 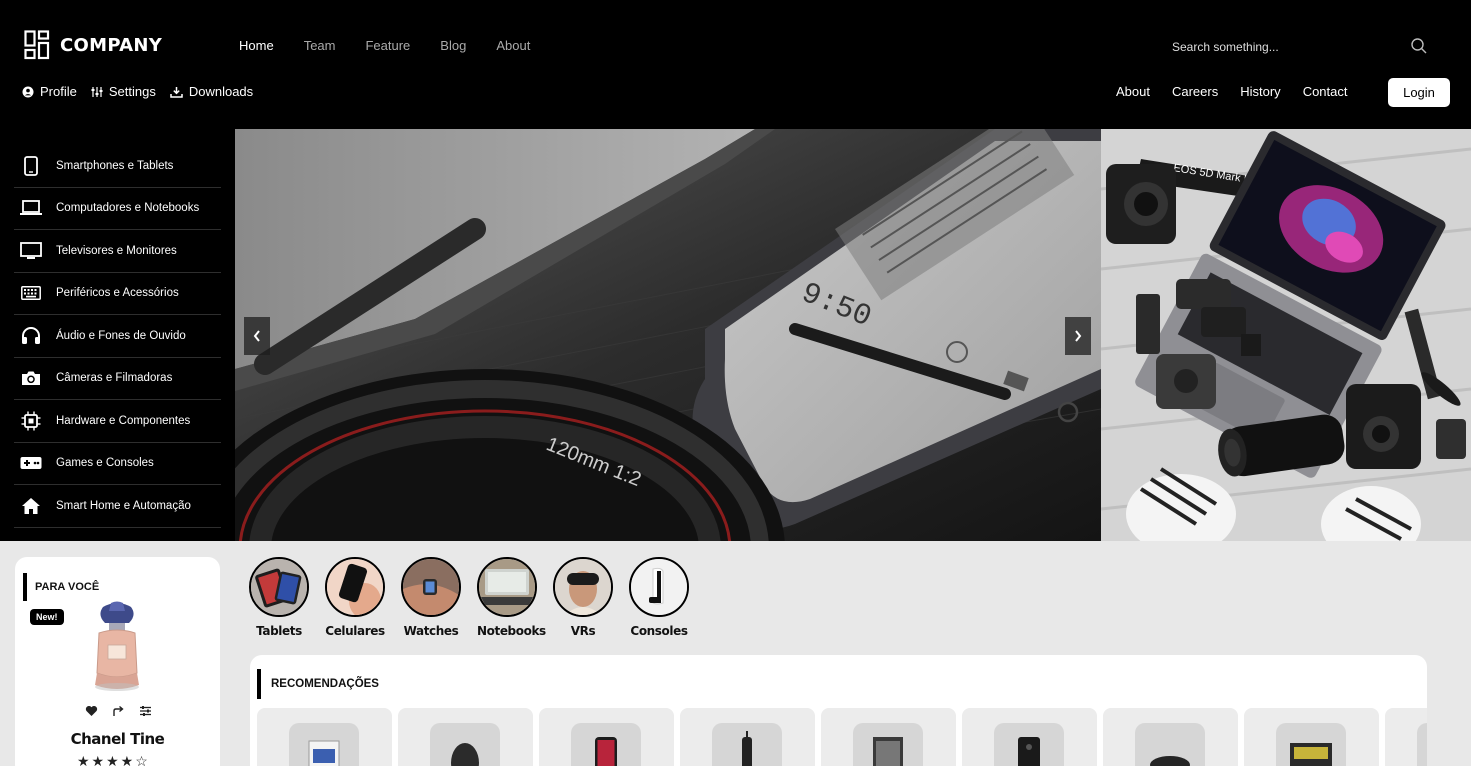 What do you see at coordinates (318, 684) in the screenshot?
I see `recommendations-title: RECOMENDAÇÕES` at bounding box center [318, 684].